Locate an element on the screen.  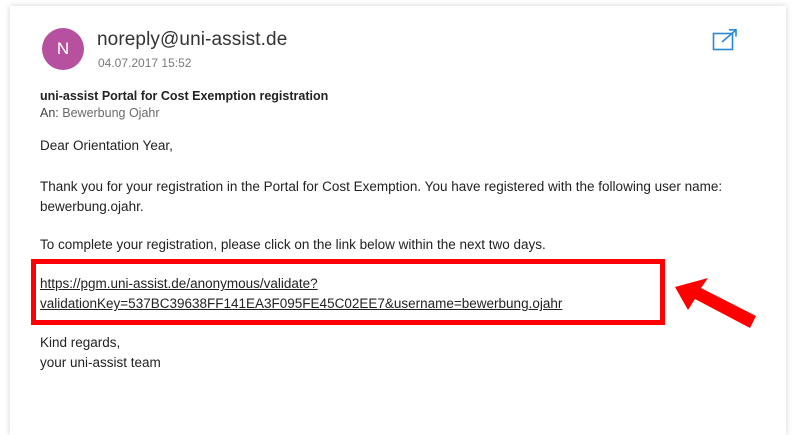
arrow-icon is located at coordinates (715, 307).